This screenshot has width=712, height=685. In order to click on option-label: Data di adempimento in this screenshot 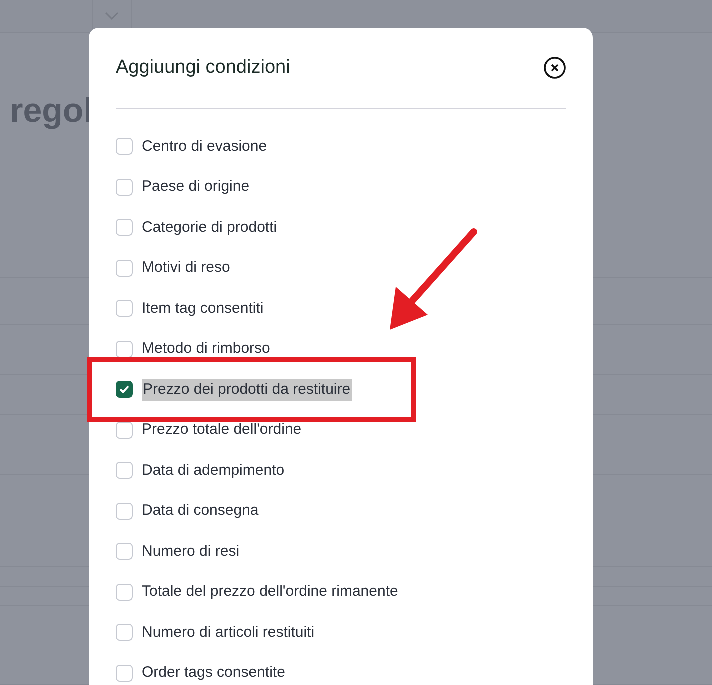, I will do `click(213, 471)`.